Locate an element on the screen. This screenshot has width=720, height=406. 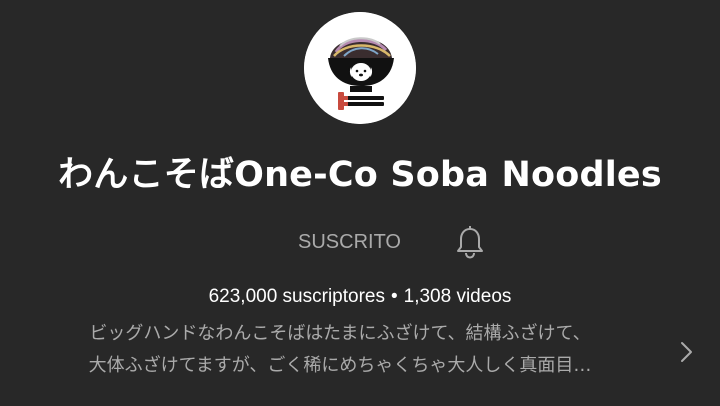
video-count: 1,308 videos is located at coordinates (457, 296).